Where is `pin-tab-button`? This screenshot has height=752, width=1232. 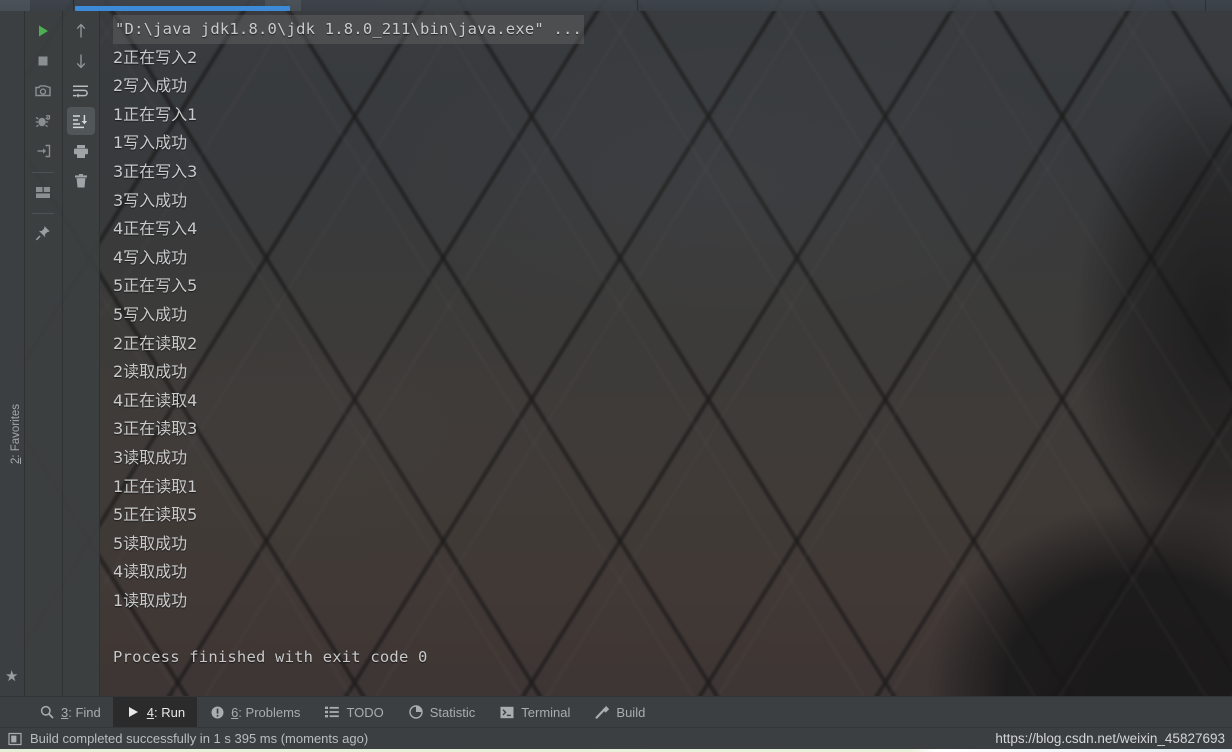
pin-tab-button is located at coordinates (43, 233).